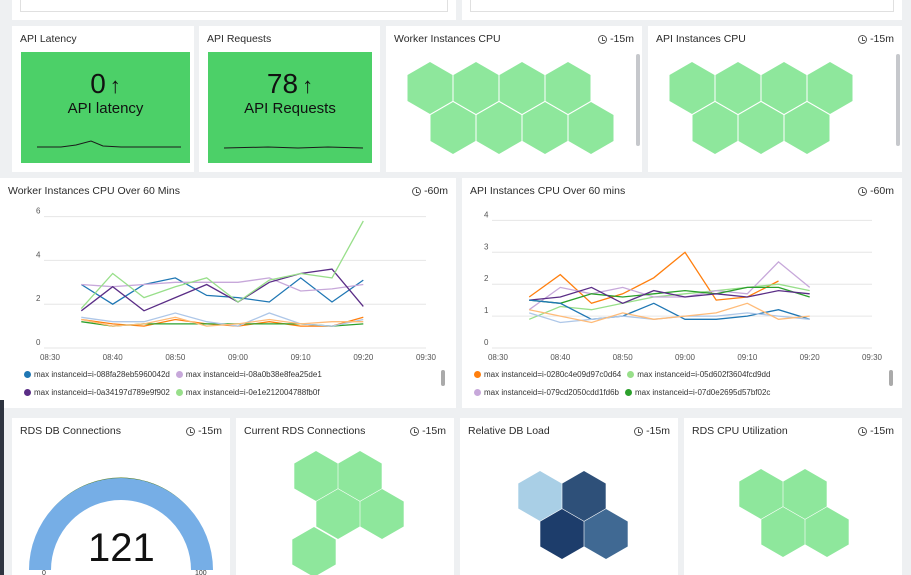 The height and width of the screenshot is (575, 911). I want to click on legend-item: max instanceid=i-088fa28eb5960042d, so click(97, 374).